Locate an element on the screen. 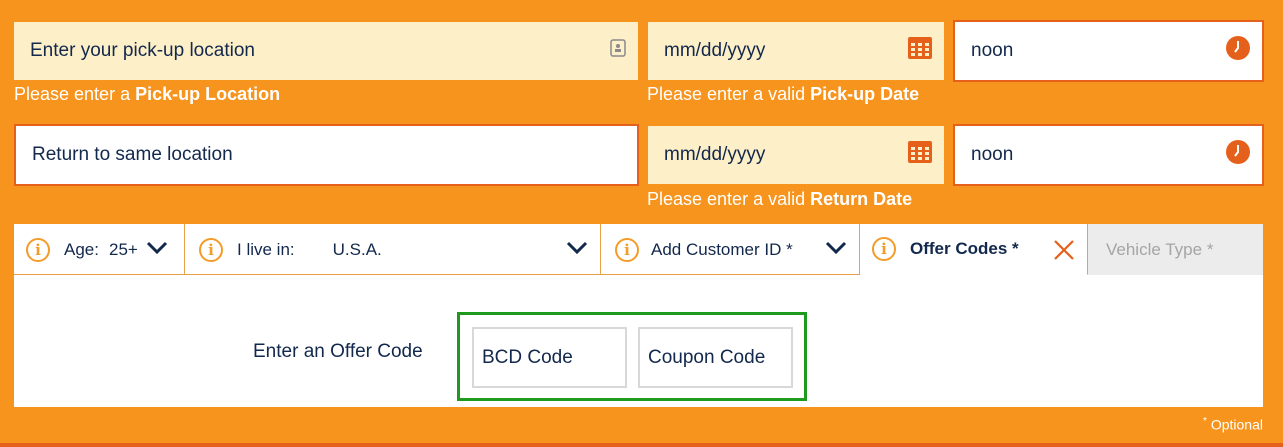 This screenshot has height=447, width=1283. offer-codes-label: Offer Codes * is located at coordinates (964, 248).